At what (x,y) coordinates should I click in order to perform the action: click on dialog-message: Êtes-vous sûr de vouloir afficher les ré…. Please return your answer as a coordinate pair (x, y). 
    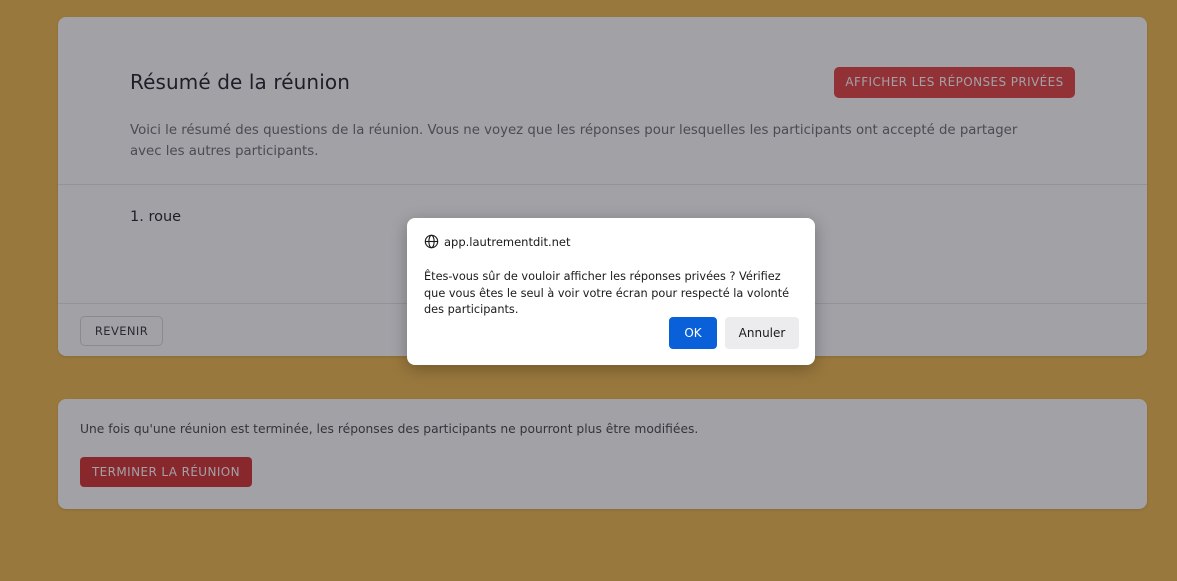
    Looking at the image, I should click on (607, 293).